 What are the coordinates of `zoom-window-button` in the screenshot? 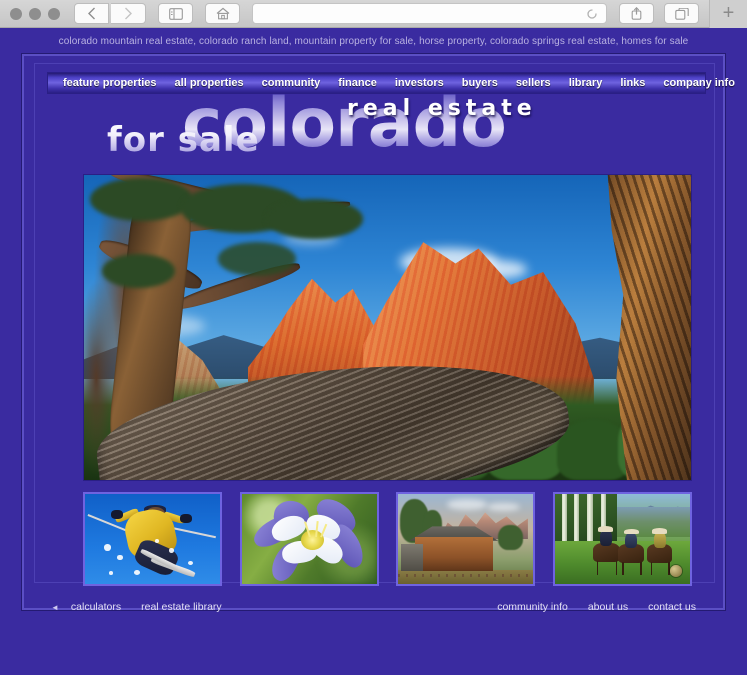 It's located at (54, 13).